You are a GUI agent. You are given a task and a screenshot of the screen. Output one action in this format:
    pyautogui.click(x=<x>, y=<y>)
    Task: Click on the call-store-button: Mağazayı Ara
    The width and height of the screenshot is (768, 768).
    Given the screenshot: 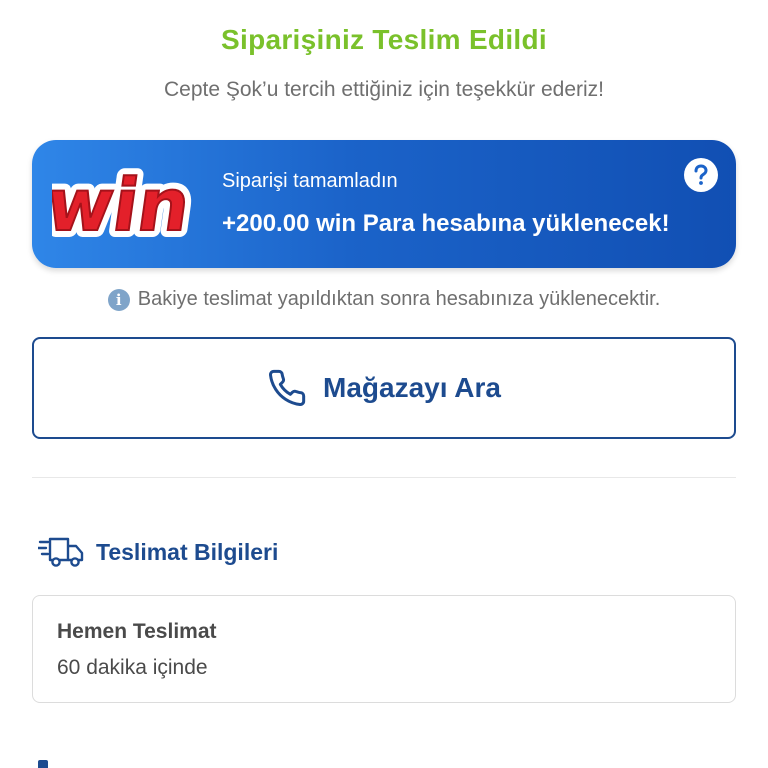 What is the action you would take?
    pyautogui.click(x=384, y=388)
    